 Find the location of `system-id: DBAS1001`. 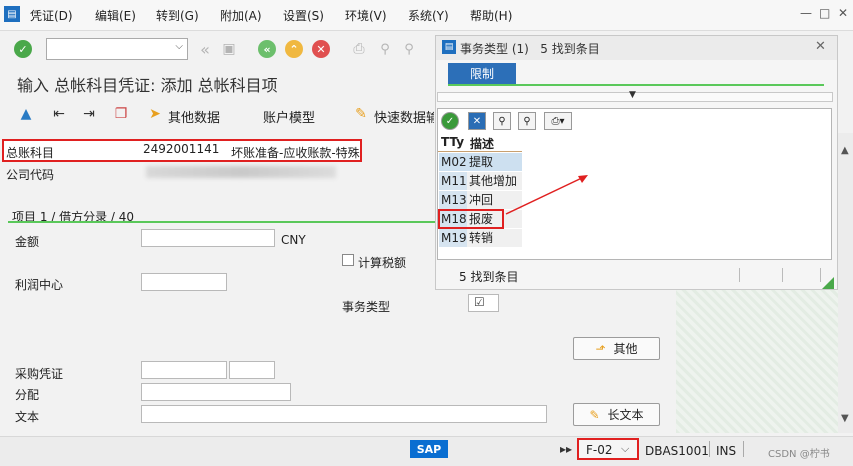

system-id: DBAS1001 is located at coordinates (677, 451).